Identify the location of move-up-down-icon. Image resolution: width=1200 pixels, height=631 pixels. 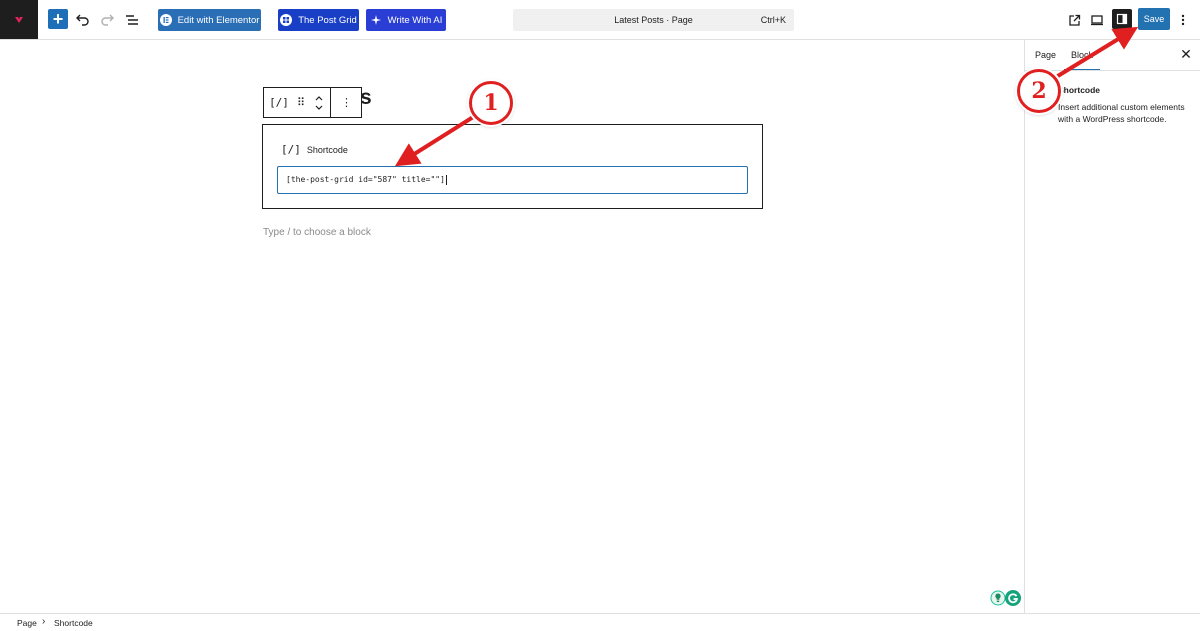
(319, 102).